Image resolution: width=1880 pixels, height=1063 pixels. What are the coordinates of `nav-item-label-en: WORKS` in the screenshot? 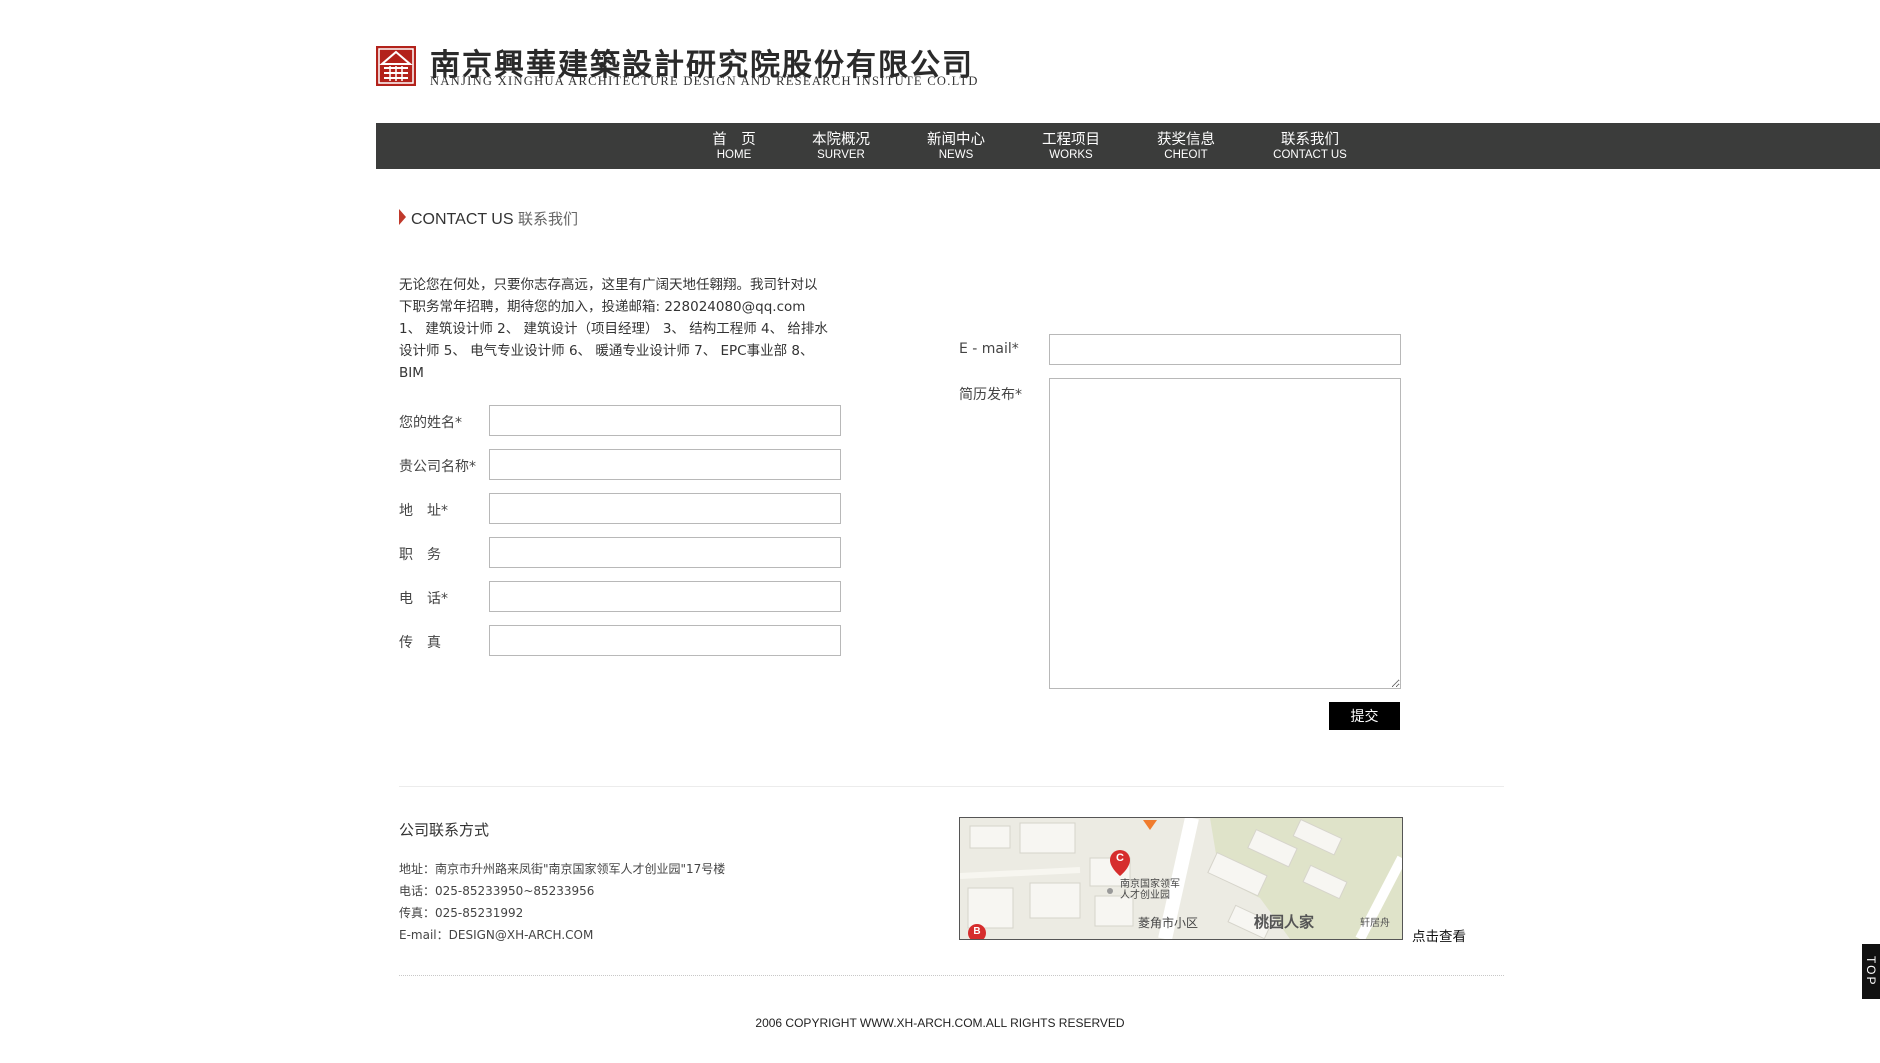 It's located at (1071, 155).